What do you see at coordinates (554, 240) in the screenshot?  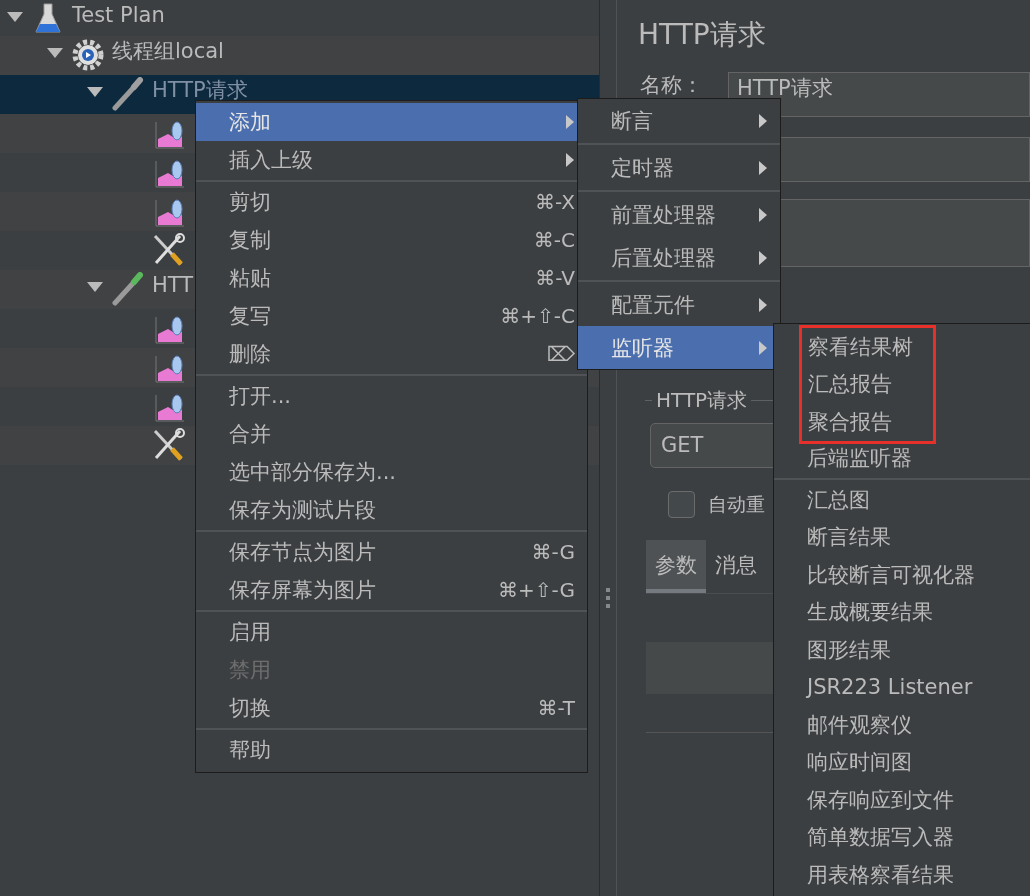 I see `shortcut-label: ⌘-C` at bounding box center [554, 240].